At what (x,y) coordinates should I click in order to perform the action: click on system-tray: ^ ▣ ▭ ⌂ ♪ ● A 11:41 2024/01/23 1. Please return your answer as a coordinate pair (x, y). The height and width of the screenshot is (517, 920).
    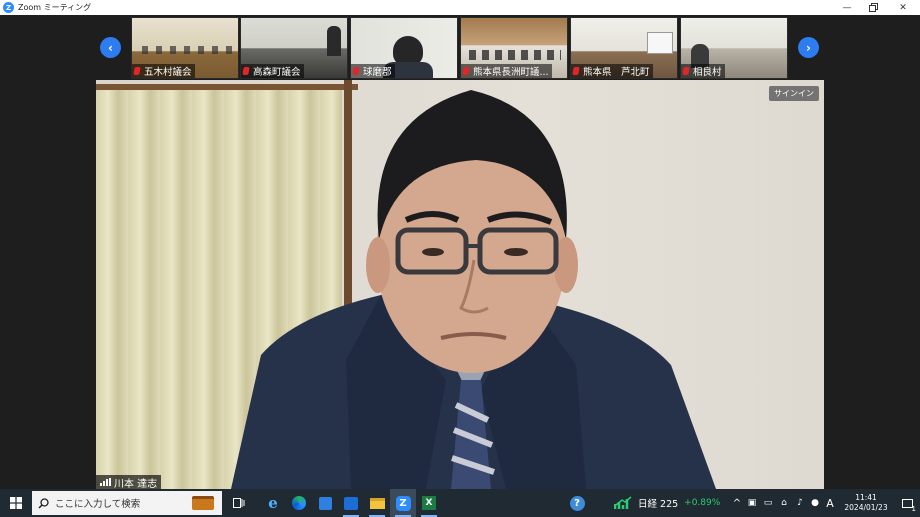
    Looking at the image, I should click on (825, 503).